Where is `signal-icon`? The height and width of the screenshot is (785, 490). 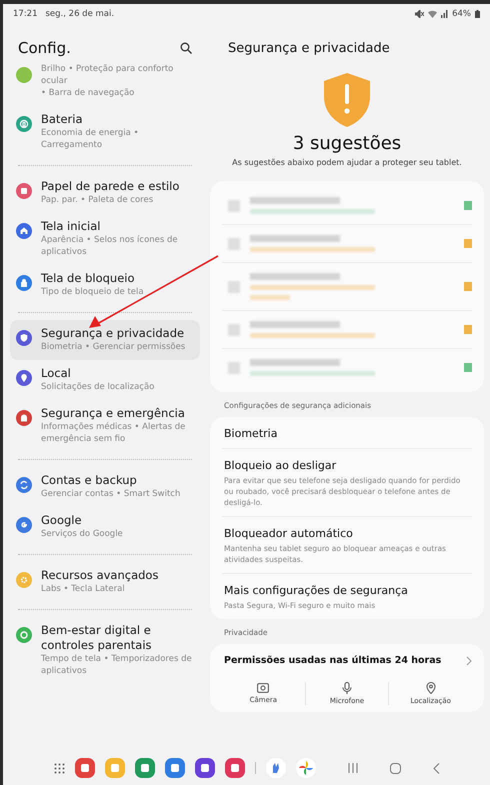
signal-icon is located at coordinates (444, 14).